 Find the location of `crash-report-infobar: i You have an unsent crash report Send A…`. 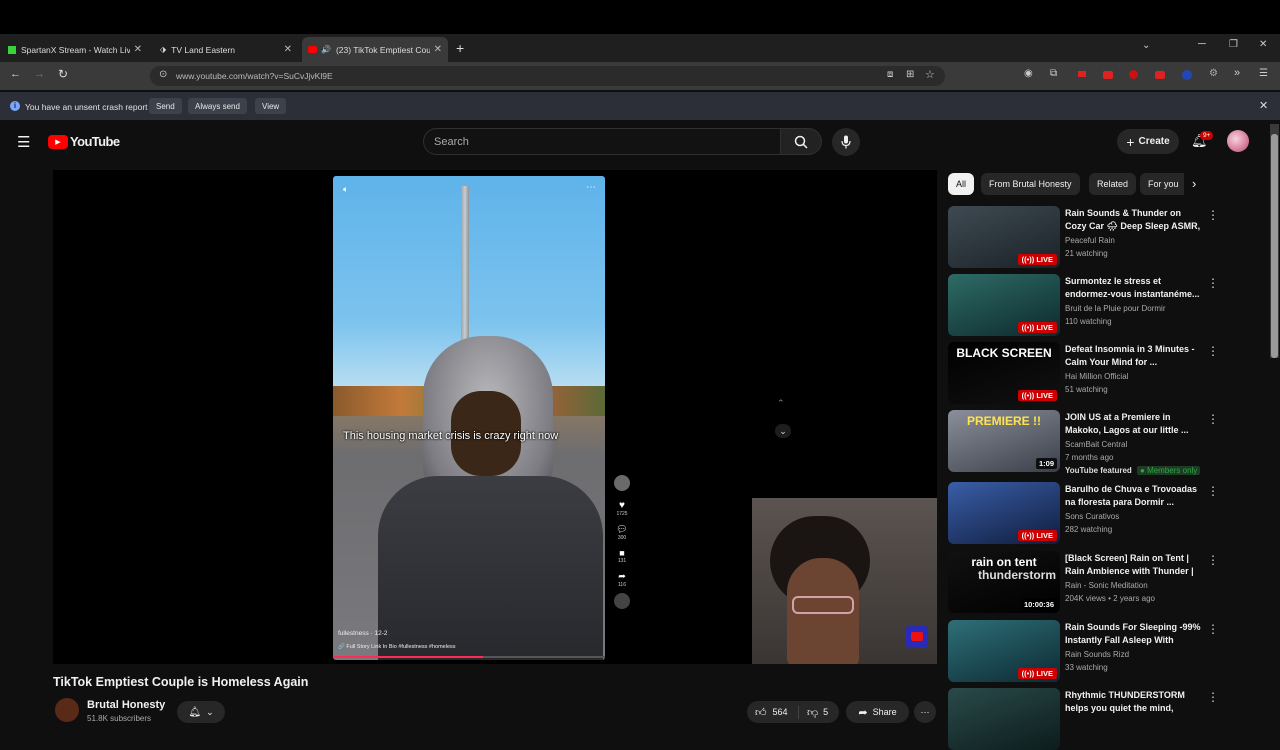

crash-report-infobar: i You have an unsent crash report Send A… is located at coordinates (640, 106).